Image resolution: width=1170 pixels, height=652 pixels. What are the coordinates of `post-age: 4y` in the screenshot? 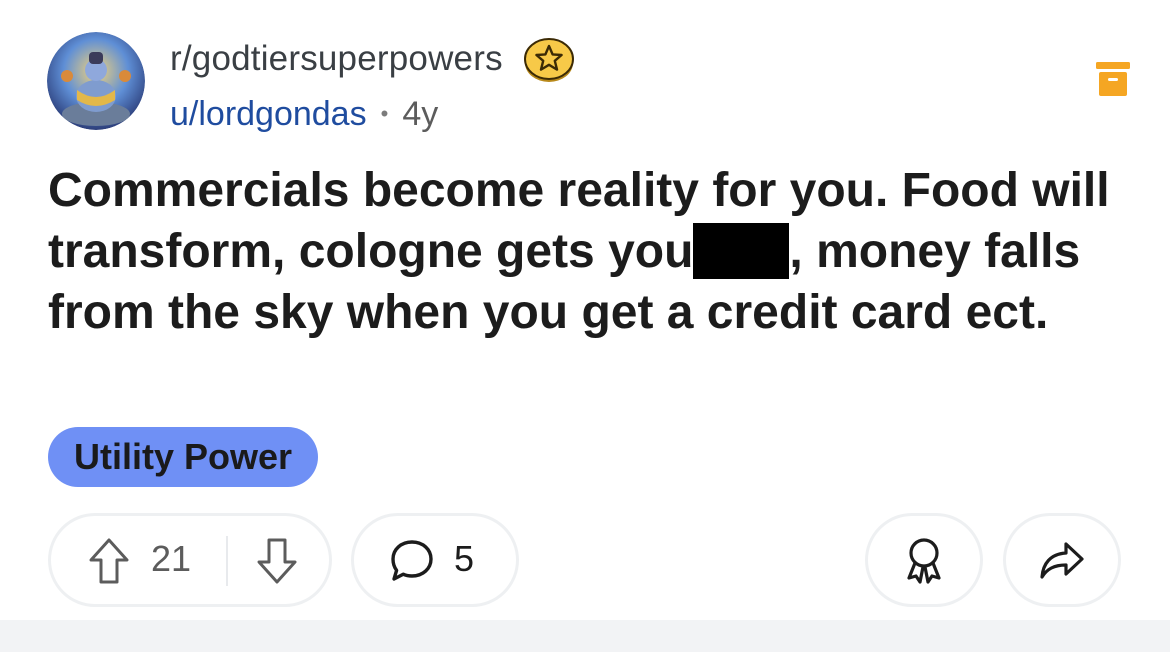 It's located at (420, 113).